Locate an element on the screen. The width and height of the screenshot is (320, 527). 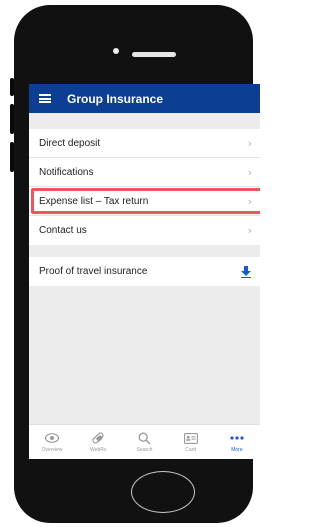
tab-label: Overview is located at coordinates (52, 450).